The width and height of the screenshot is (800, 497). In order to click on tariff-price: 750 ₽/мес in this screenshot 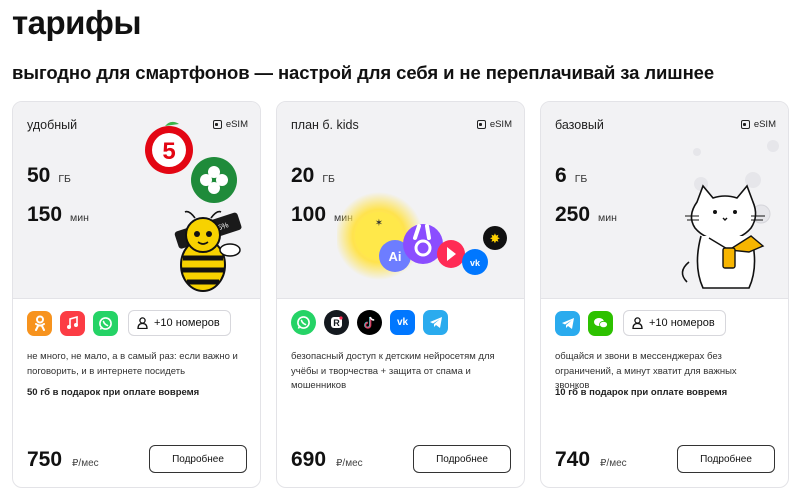, I will do `click(63, 460)`.